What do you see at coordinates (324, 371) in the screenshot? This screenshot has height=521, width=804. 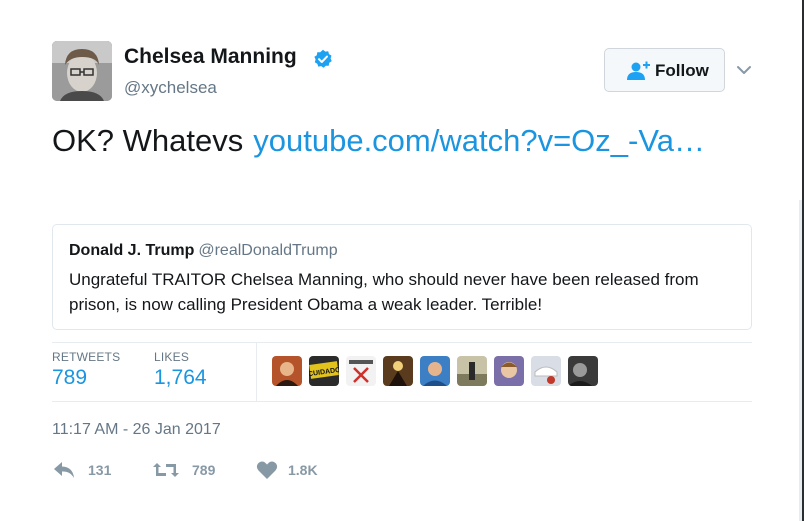 I see `liker-avatar: CUIDADO` at bounding box center [324, 371].